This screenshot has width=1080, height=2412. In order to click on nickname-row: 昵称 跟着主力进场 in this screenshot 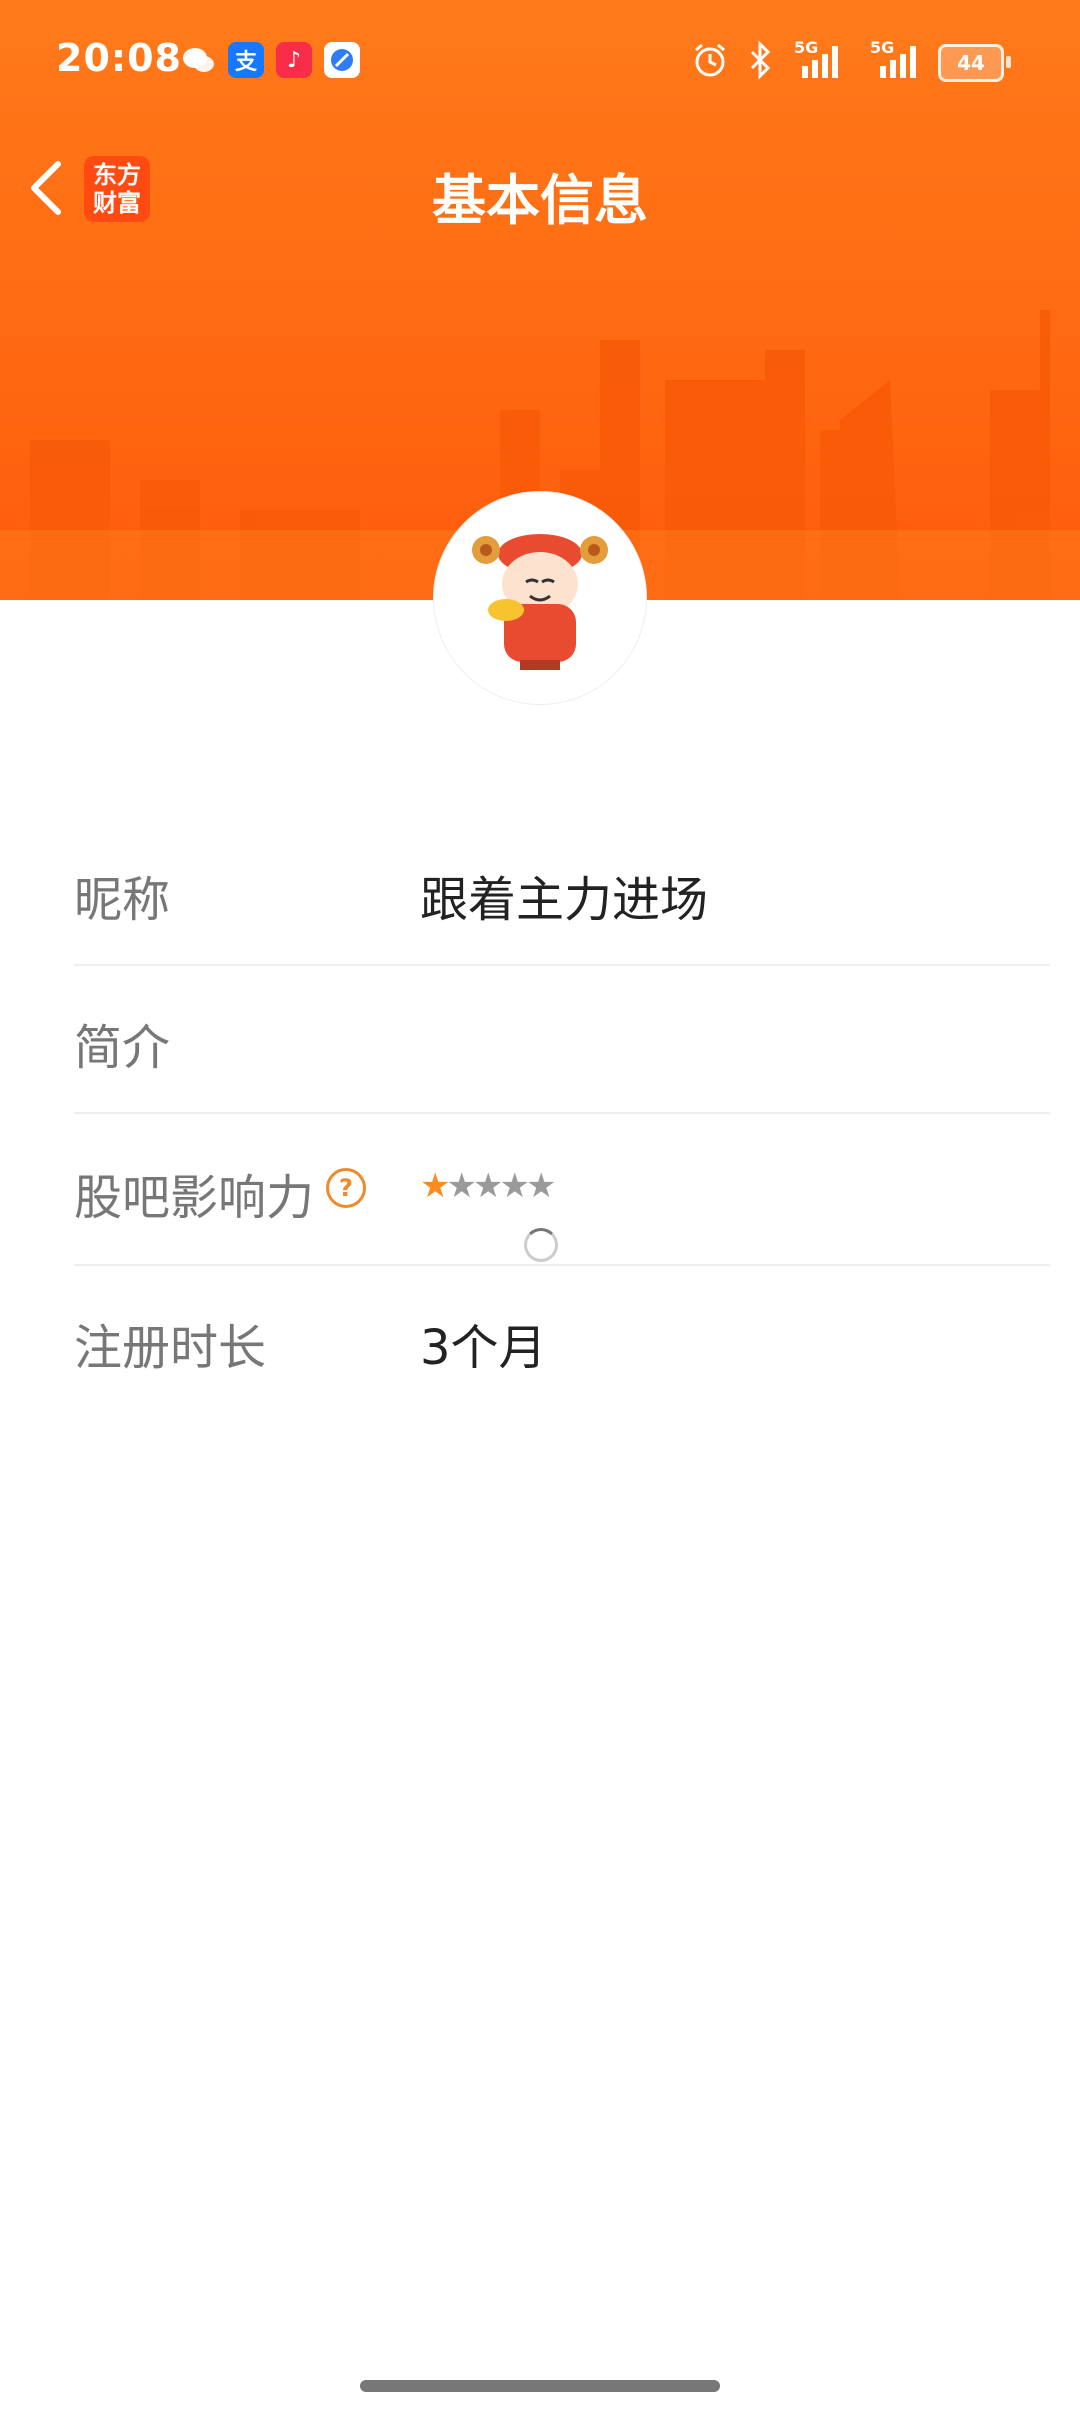, I will do `click(562, 903)`.